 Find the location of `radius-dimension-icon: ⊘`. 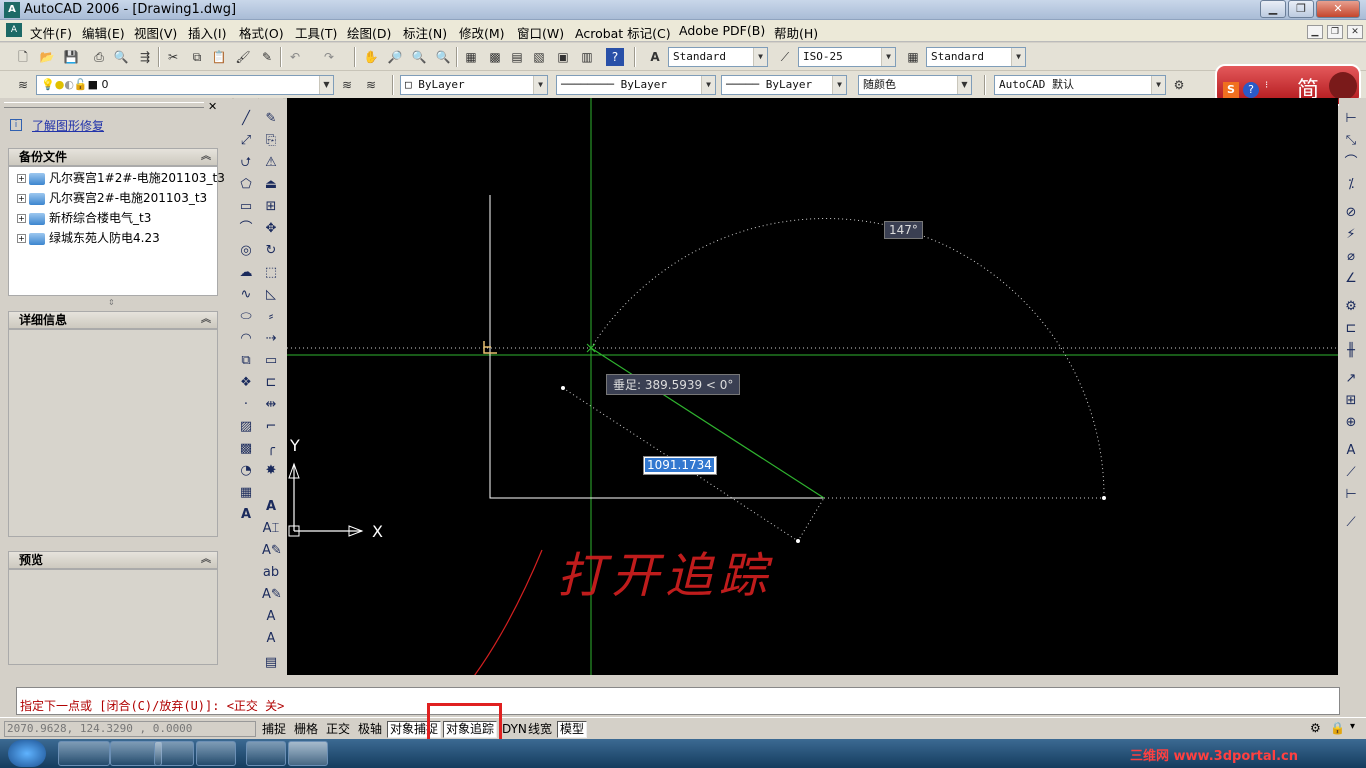

radius-dimension-icon: ⊘ is located at coordinates (1351, 213).